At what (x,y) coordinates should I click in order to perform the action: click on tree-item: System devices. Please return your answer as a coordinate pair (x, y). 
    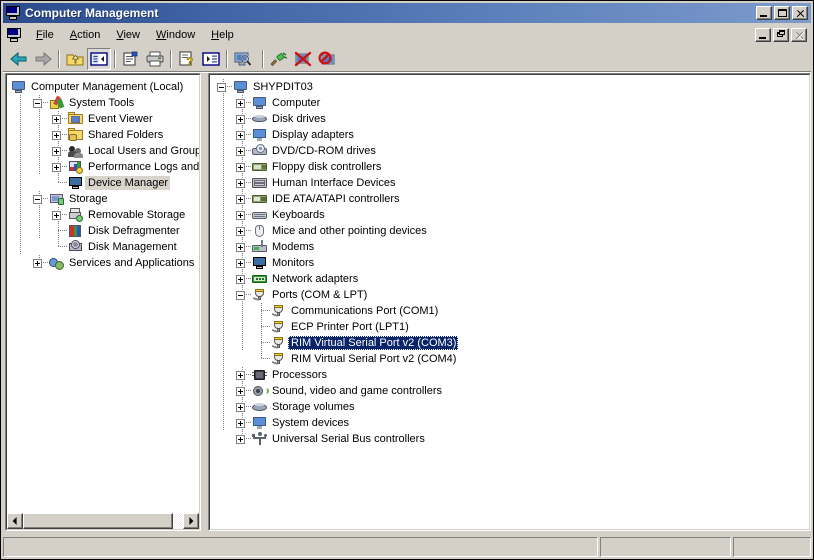
    Looking at the image, I should click on (511, 423).